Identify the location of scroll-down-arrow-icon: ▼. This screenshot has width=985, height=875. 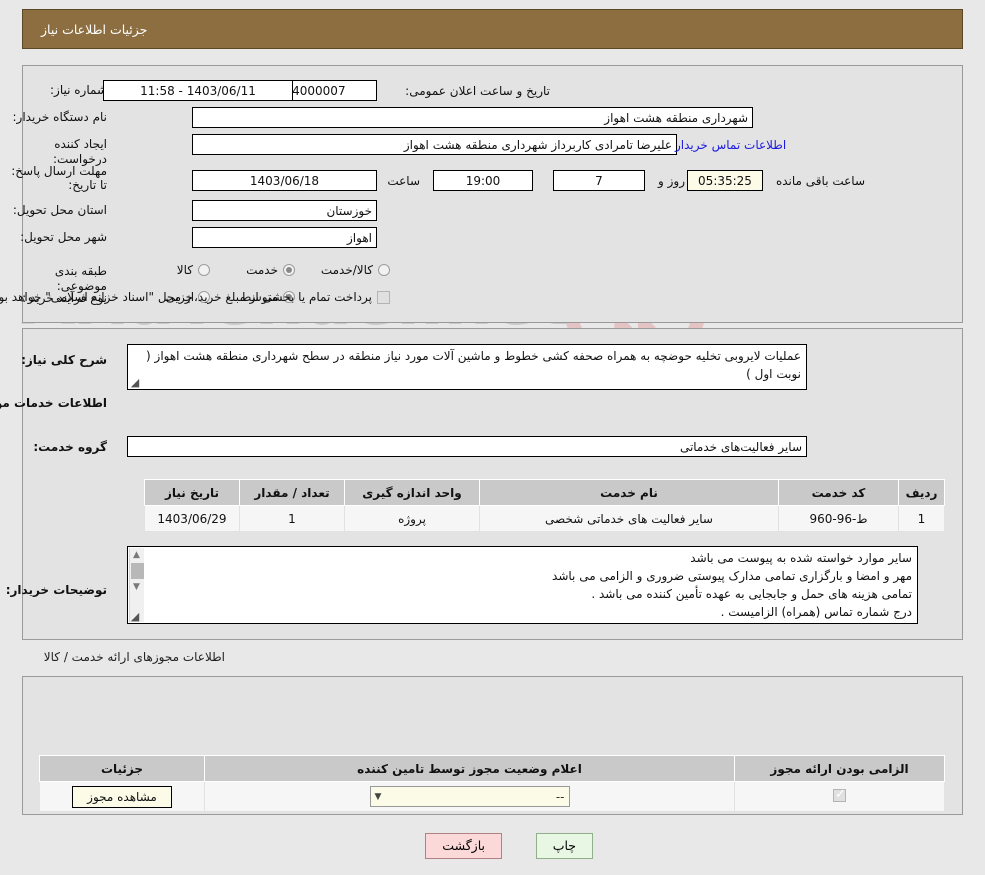
(136, 587).